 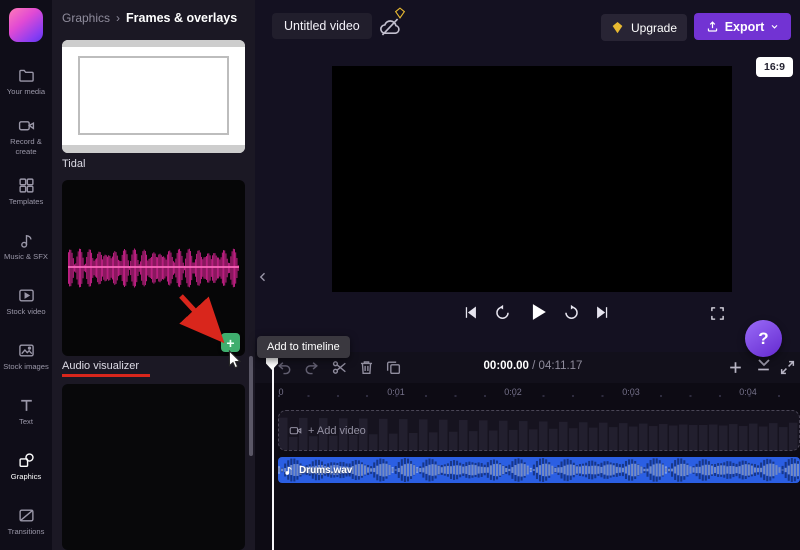 I want to click on premium-diamond-icon, so click(x=400, y=13).